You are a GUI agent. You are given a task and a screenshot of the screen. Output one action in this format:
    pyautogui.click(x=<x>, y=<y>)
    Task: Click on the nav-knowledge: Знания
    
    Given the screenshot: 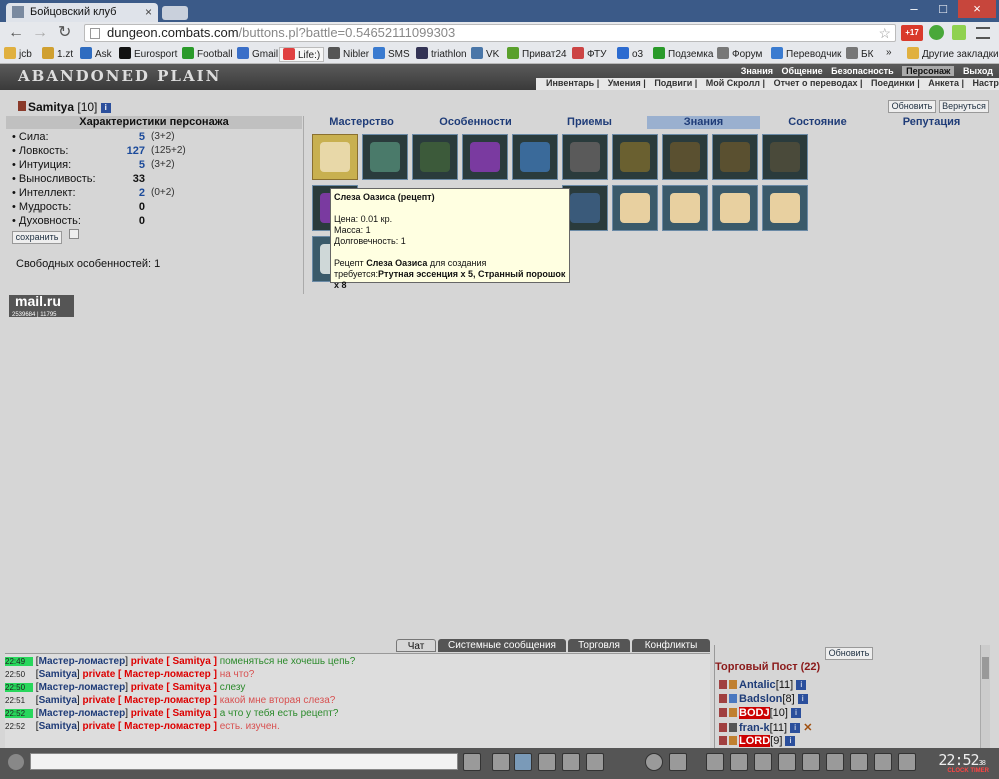 What is the action you would take?
    pyautogui.click(x=757, y=71)
    